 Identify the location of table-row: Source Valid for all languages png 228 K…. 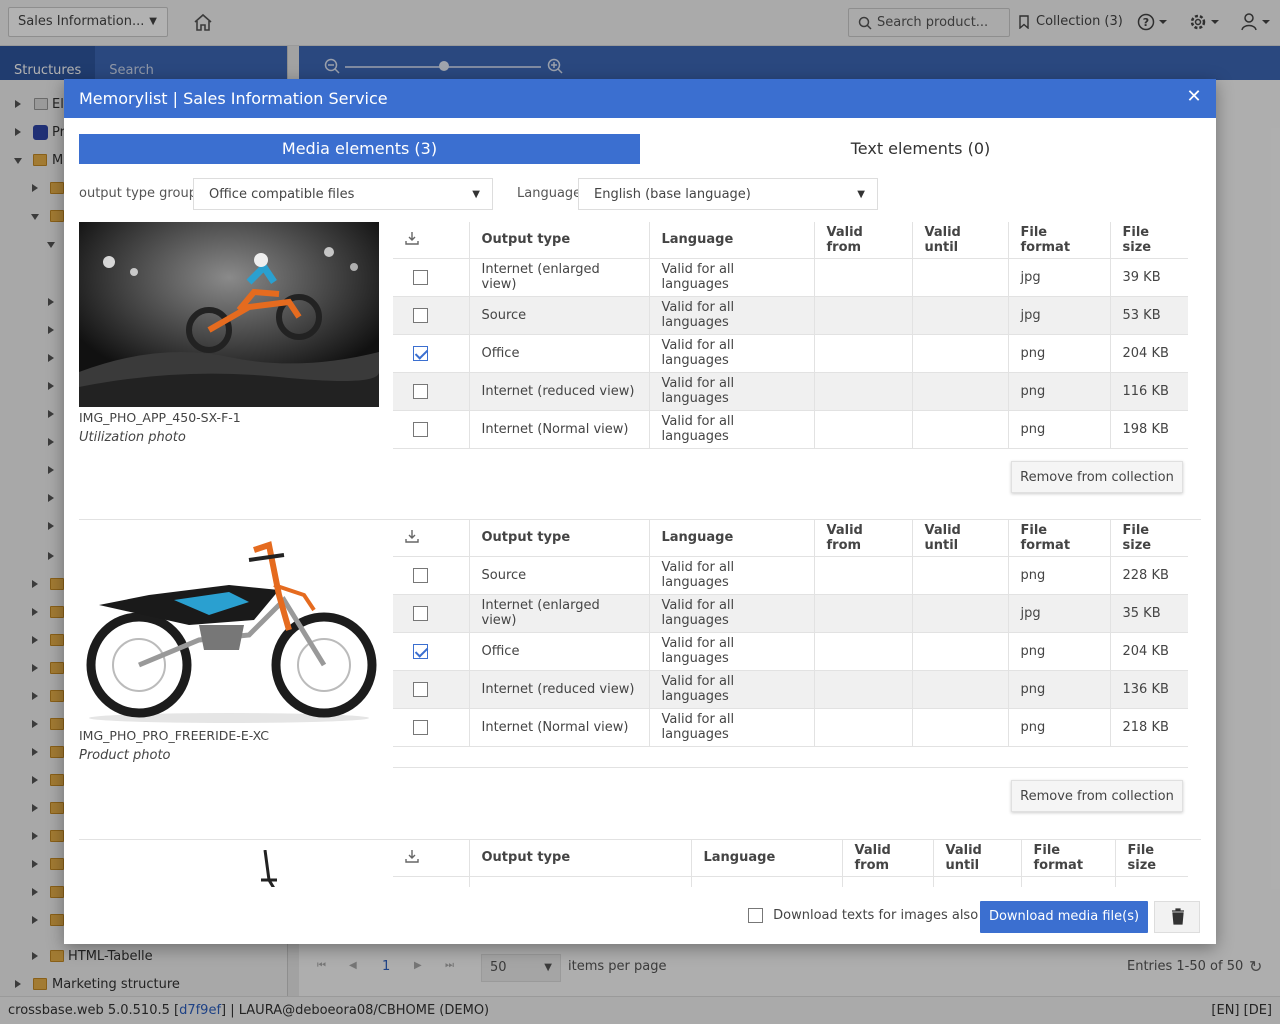
(790, 575).